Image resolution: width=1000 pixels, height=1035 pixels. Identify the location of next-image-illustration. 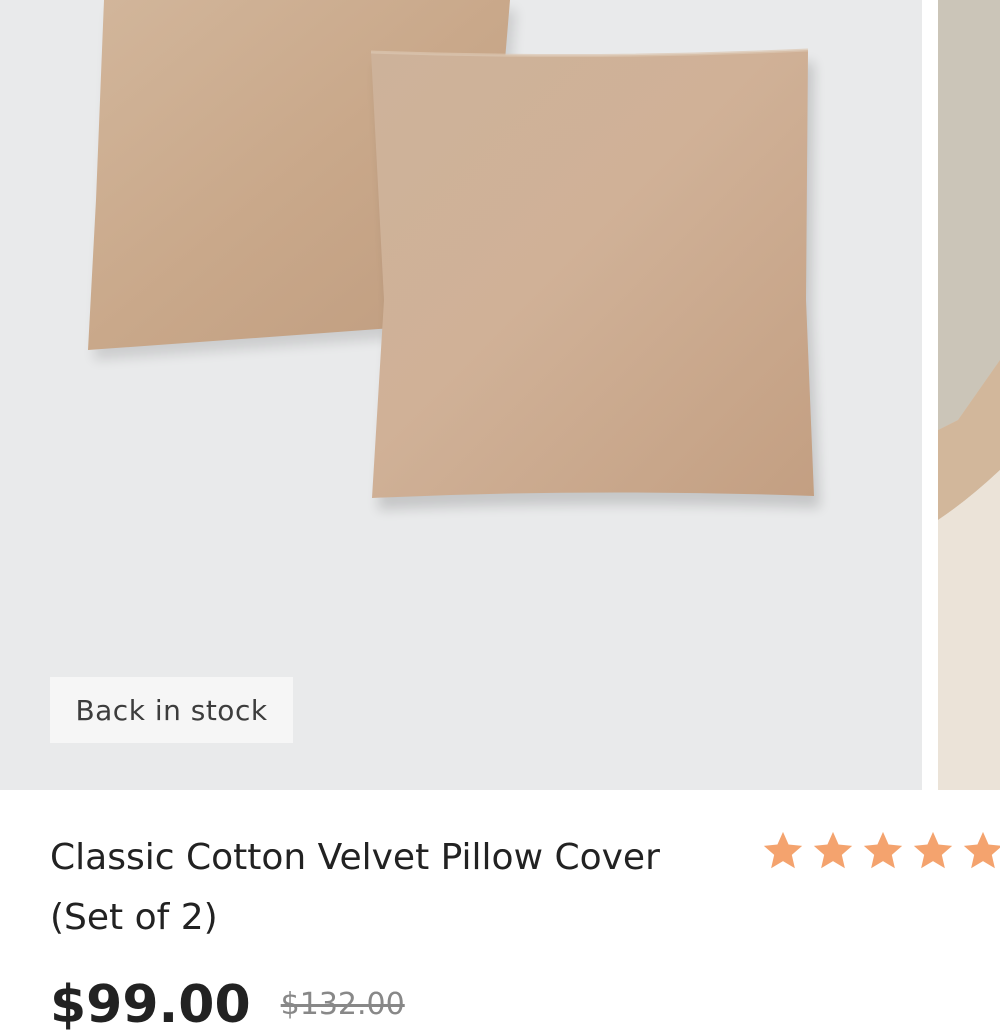
(969, 395).